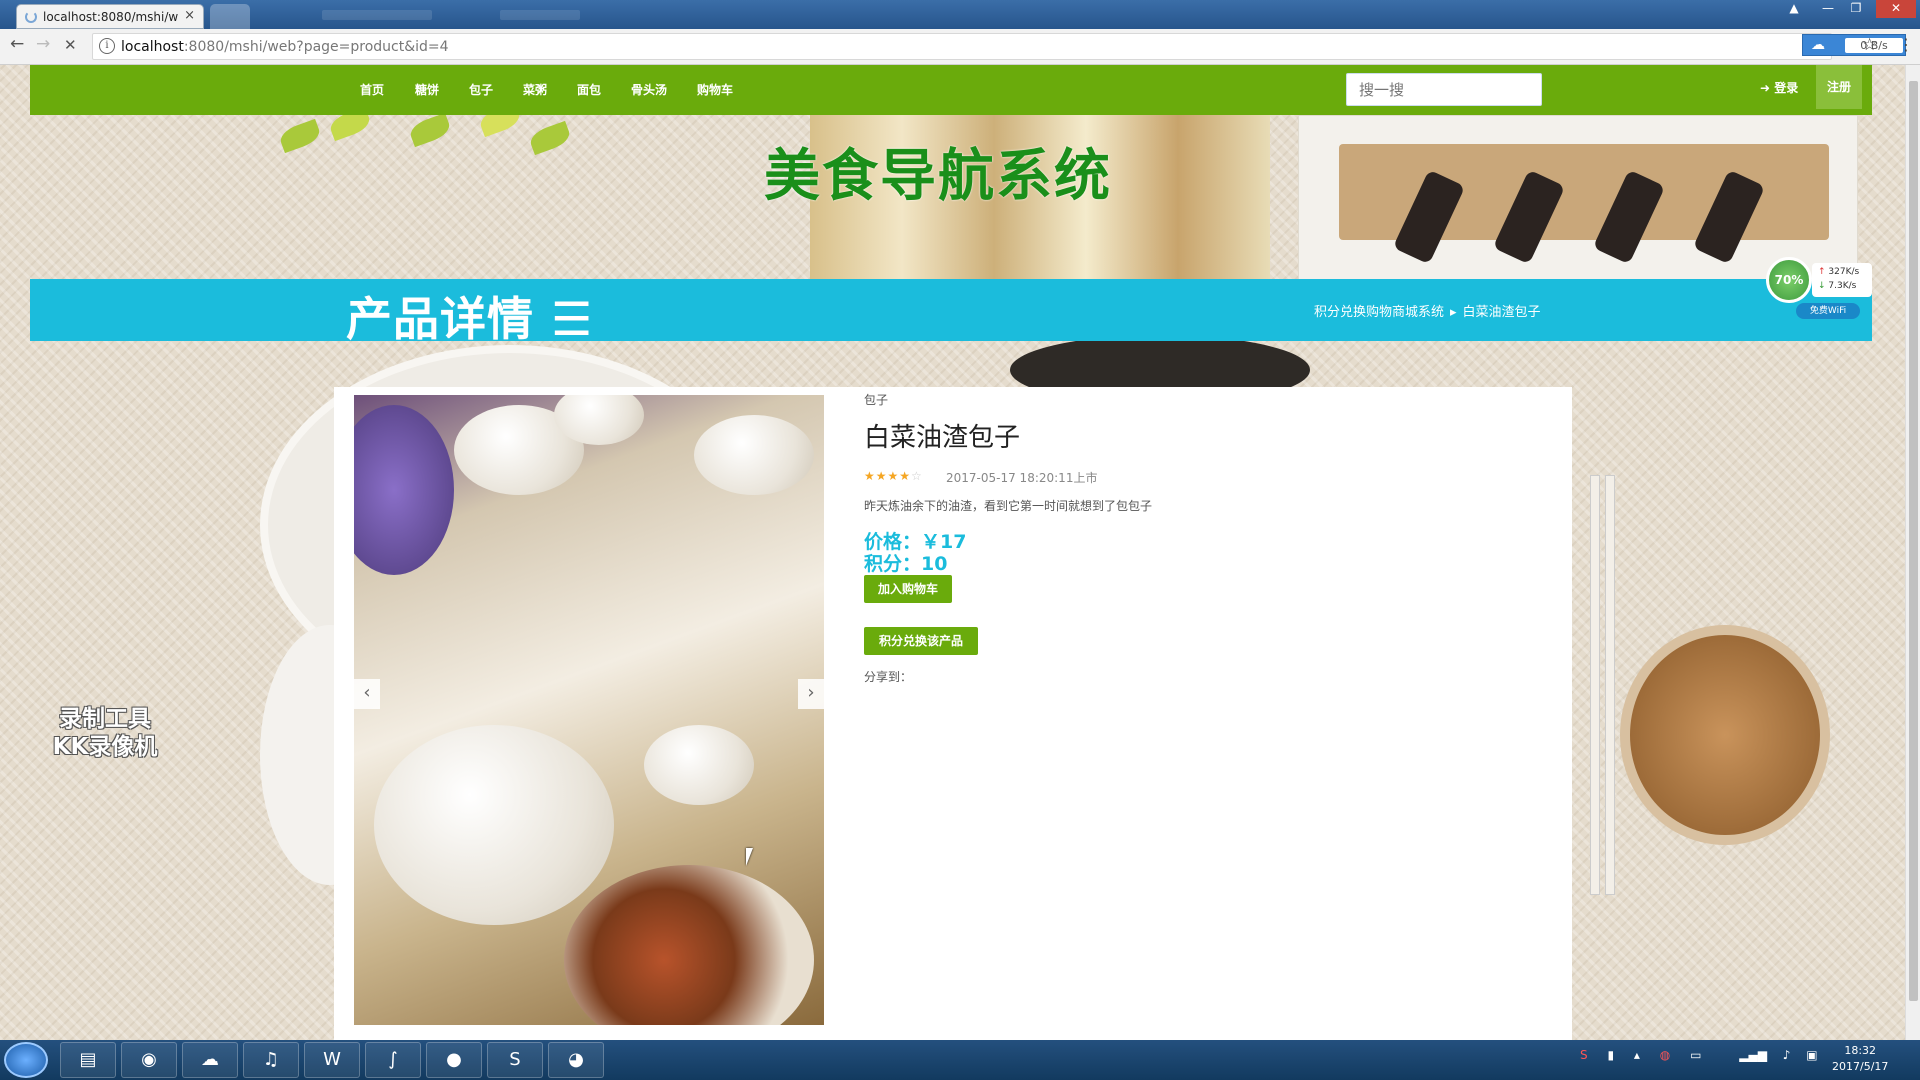  I want to click on breadcrumb-link: 积分兑换购物商城系统, so click(1379, 312).